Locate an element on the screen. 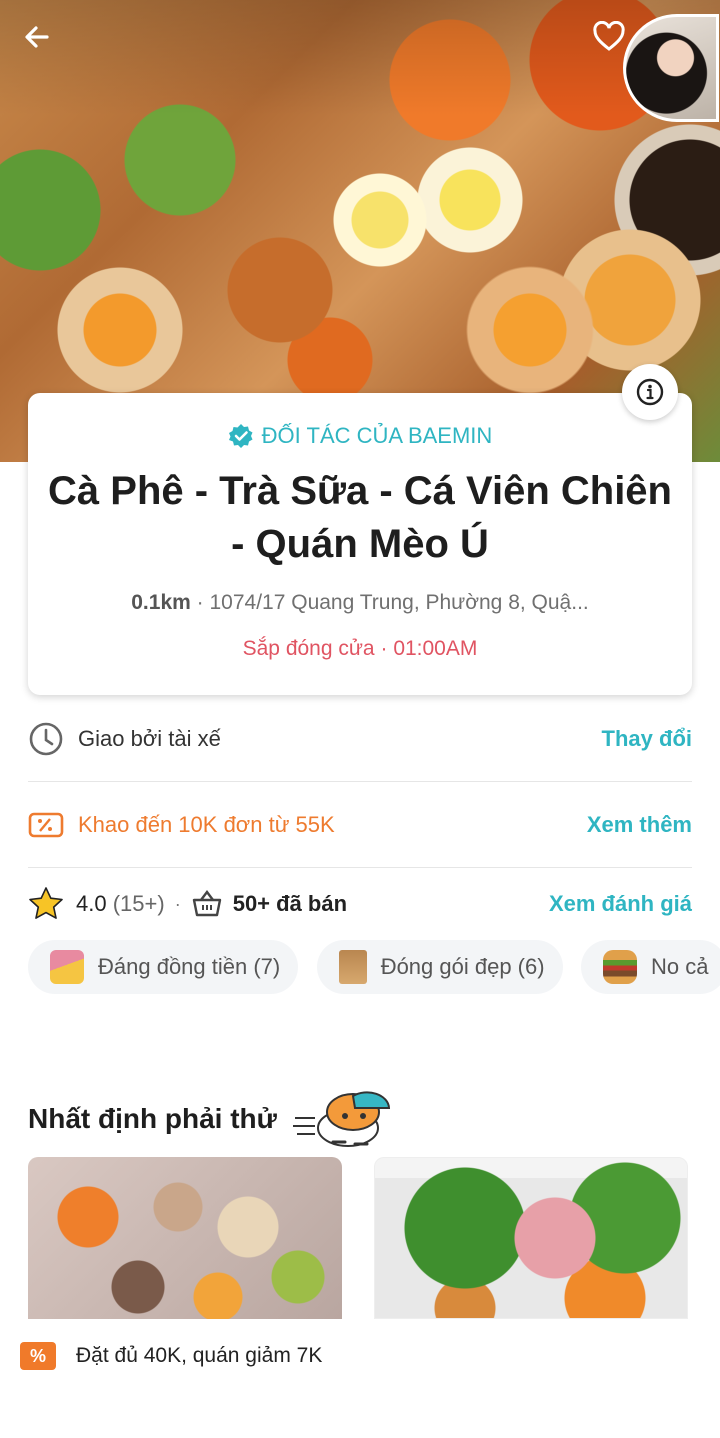  closing-label: Sắp đóng cửa is located at coordinates (308, 648).